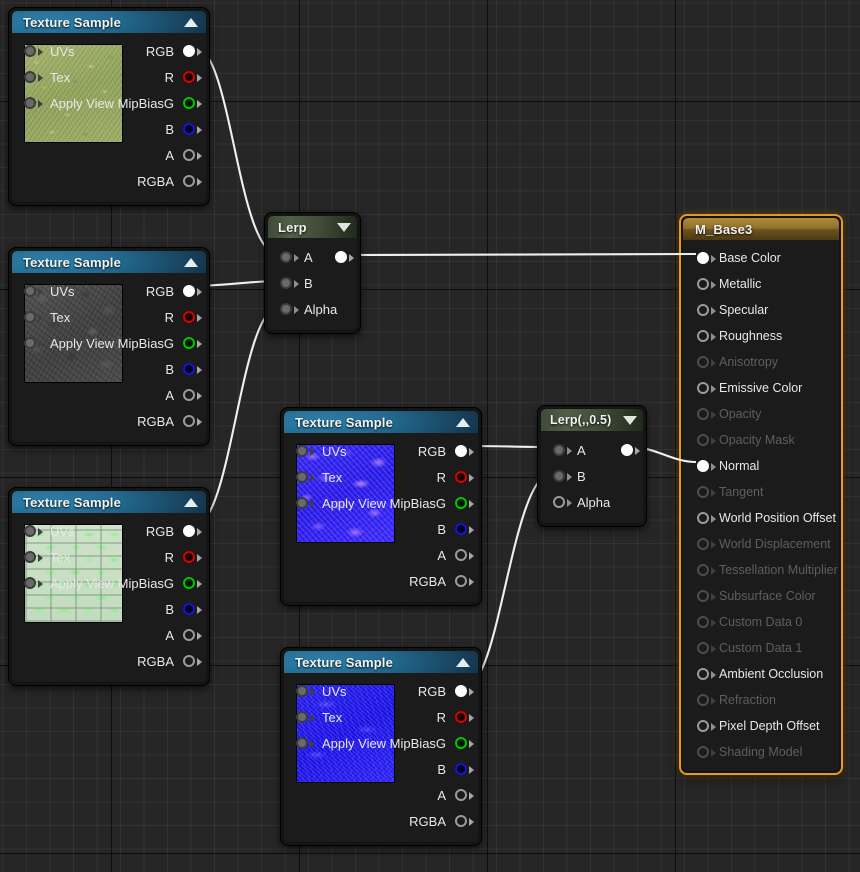 The image size is (860, 872). Describe the element at coordinates (706, 284) in the screenshot. I see `input-pin-metallic` at that location.